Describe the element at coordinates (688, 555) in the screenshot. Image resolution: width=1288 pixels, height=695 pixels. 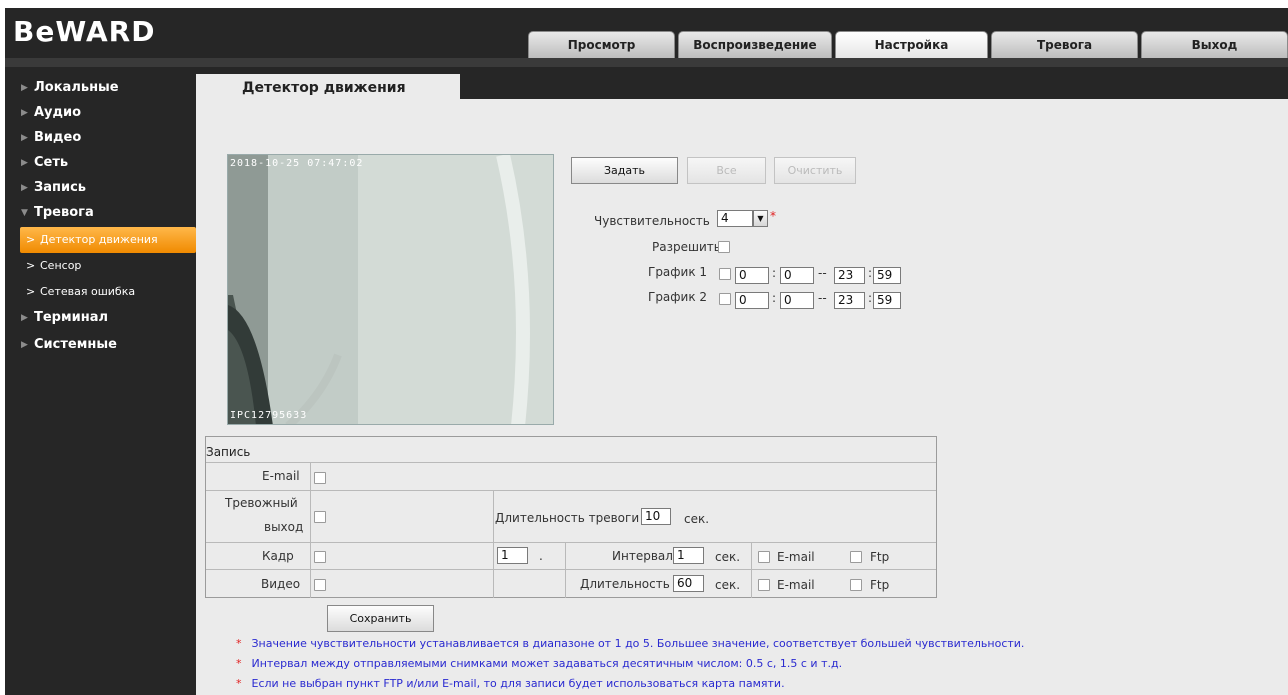
I see `interval-input: 1` at that location.